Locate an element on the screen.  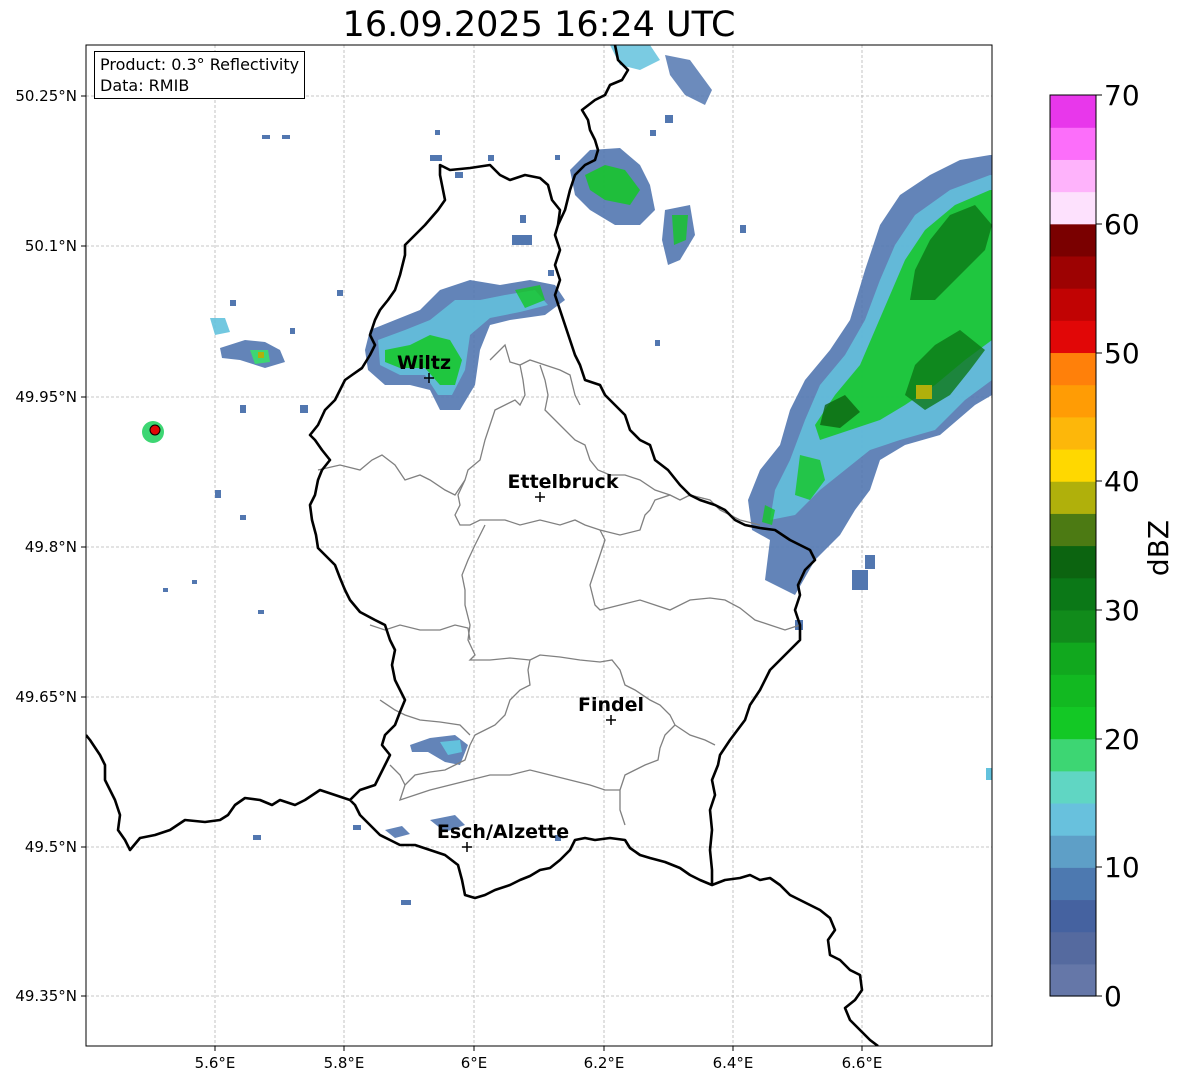
lon-tick-label: 6.6°E is located at coordinates (862, 1063).